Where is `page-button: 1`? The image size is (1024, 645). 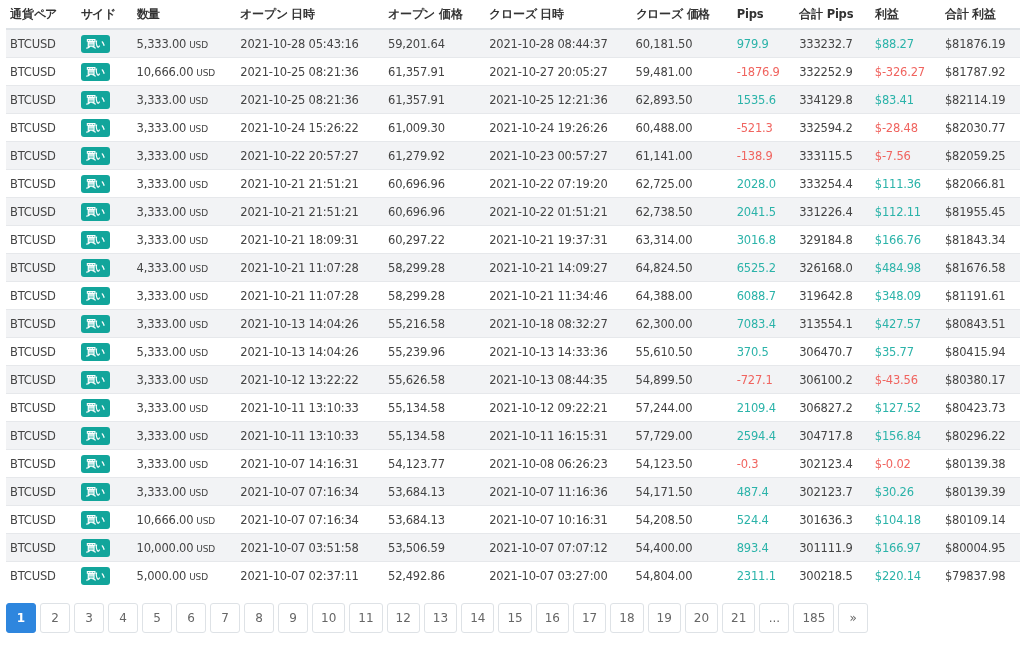
page-button: 1 is located at coordinates (21, 618).